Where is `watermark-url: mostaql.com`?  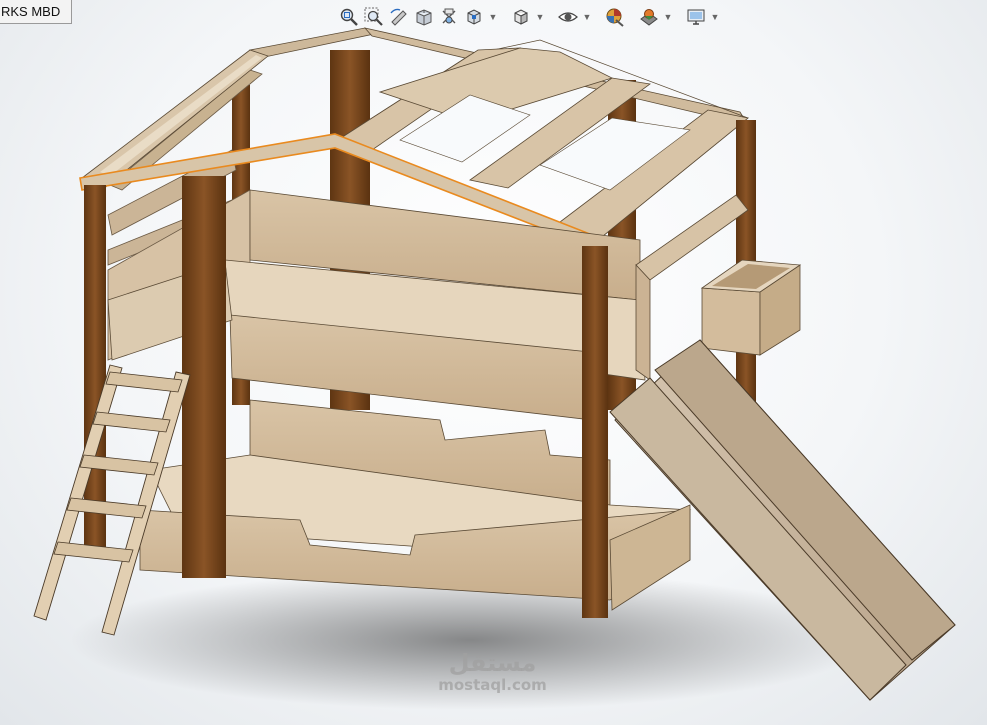
watermark-url: mostaql.com is located at coordinates (492, 685).